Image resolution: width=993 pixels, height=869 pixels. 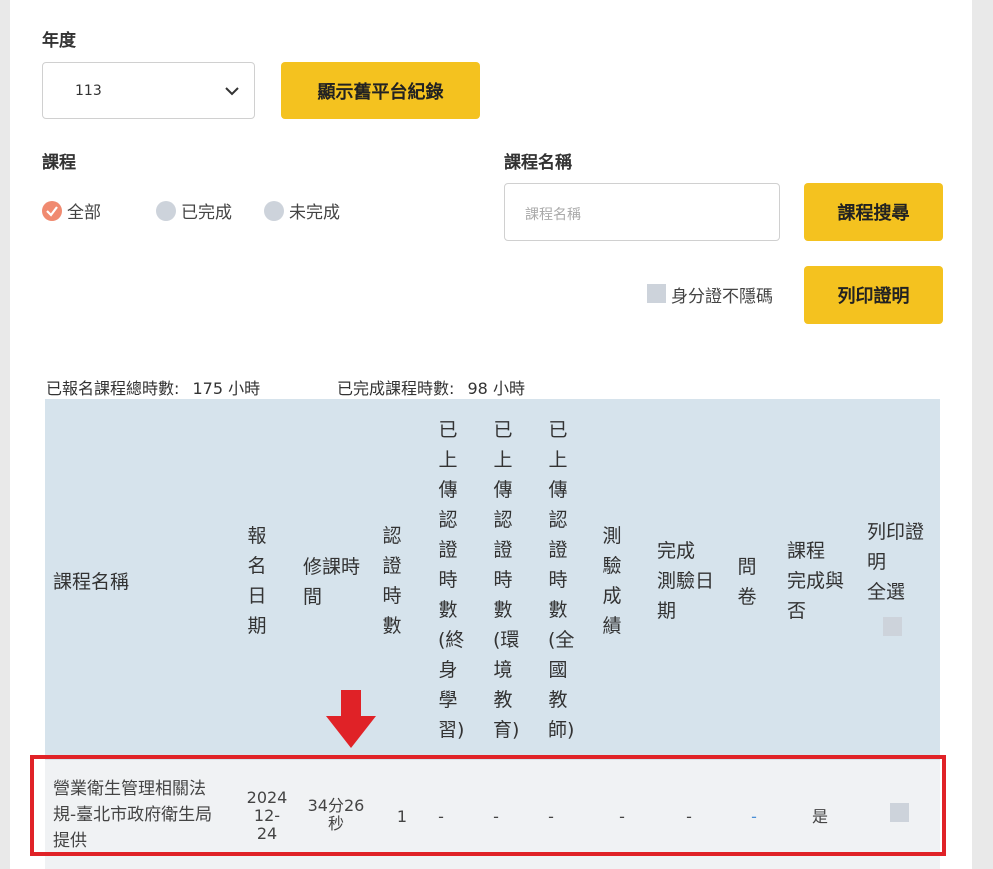 I want to click on th-text: 師), so click(x=561, y=730).